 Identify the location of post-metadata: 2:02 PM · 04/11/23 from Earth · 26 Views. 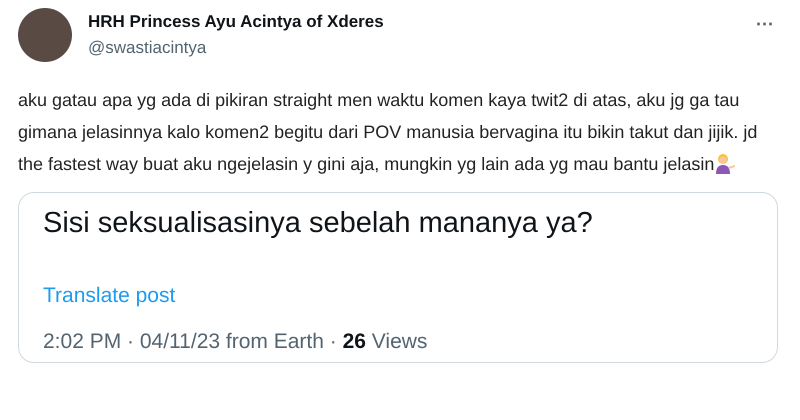
(235, 342).